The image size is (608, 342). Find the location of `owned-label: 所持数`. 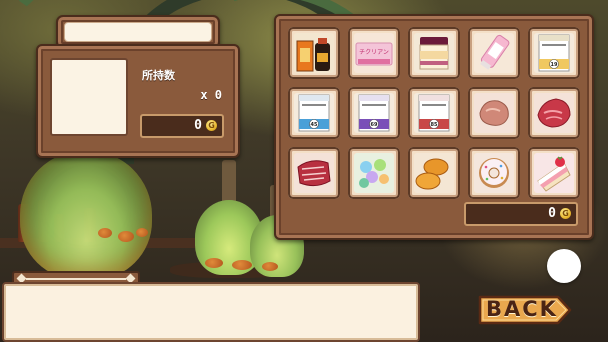

owned-label: 所持数 is located at coordinates (158, 75).